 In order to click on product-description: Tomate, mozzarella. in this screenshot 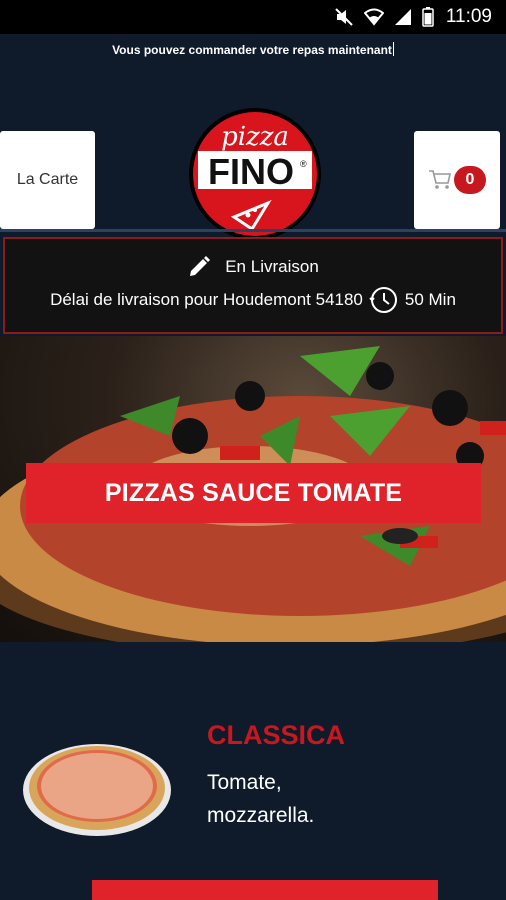, I will do `click(261, 799)`.